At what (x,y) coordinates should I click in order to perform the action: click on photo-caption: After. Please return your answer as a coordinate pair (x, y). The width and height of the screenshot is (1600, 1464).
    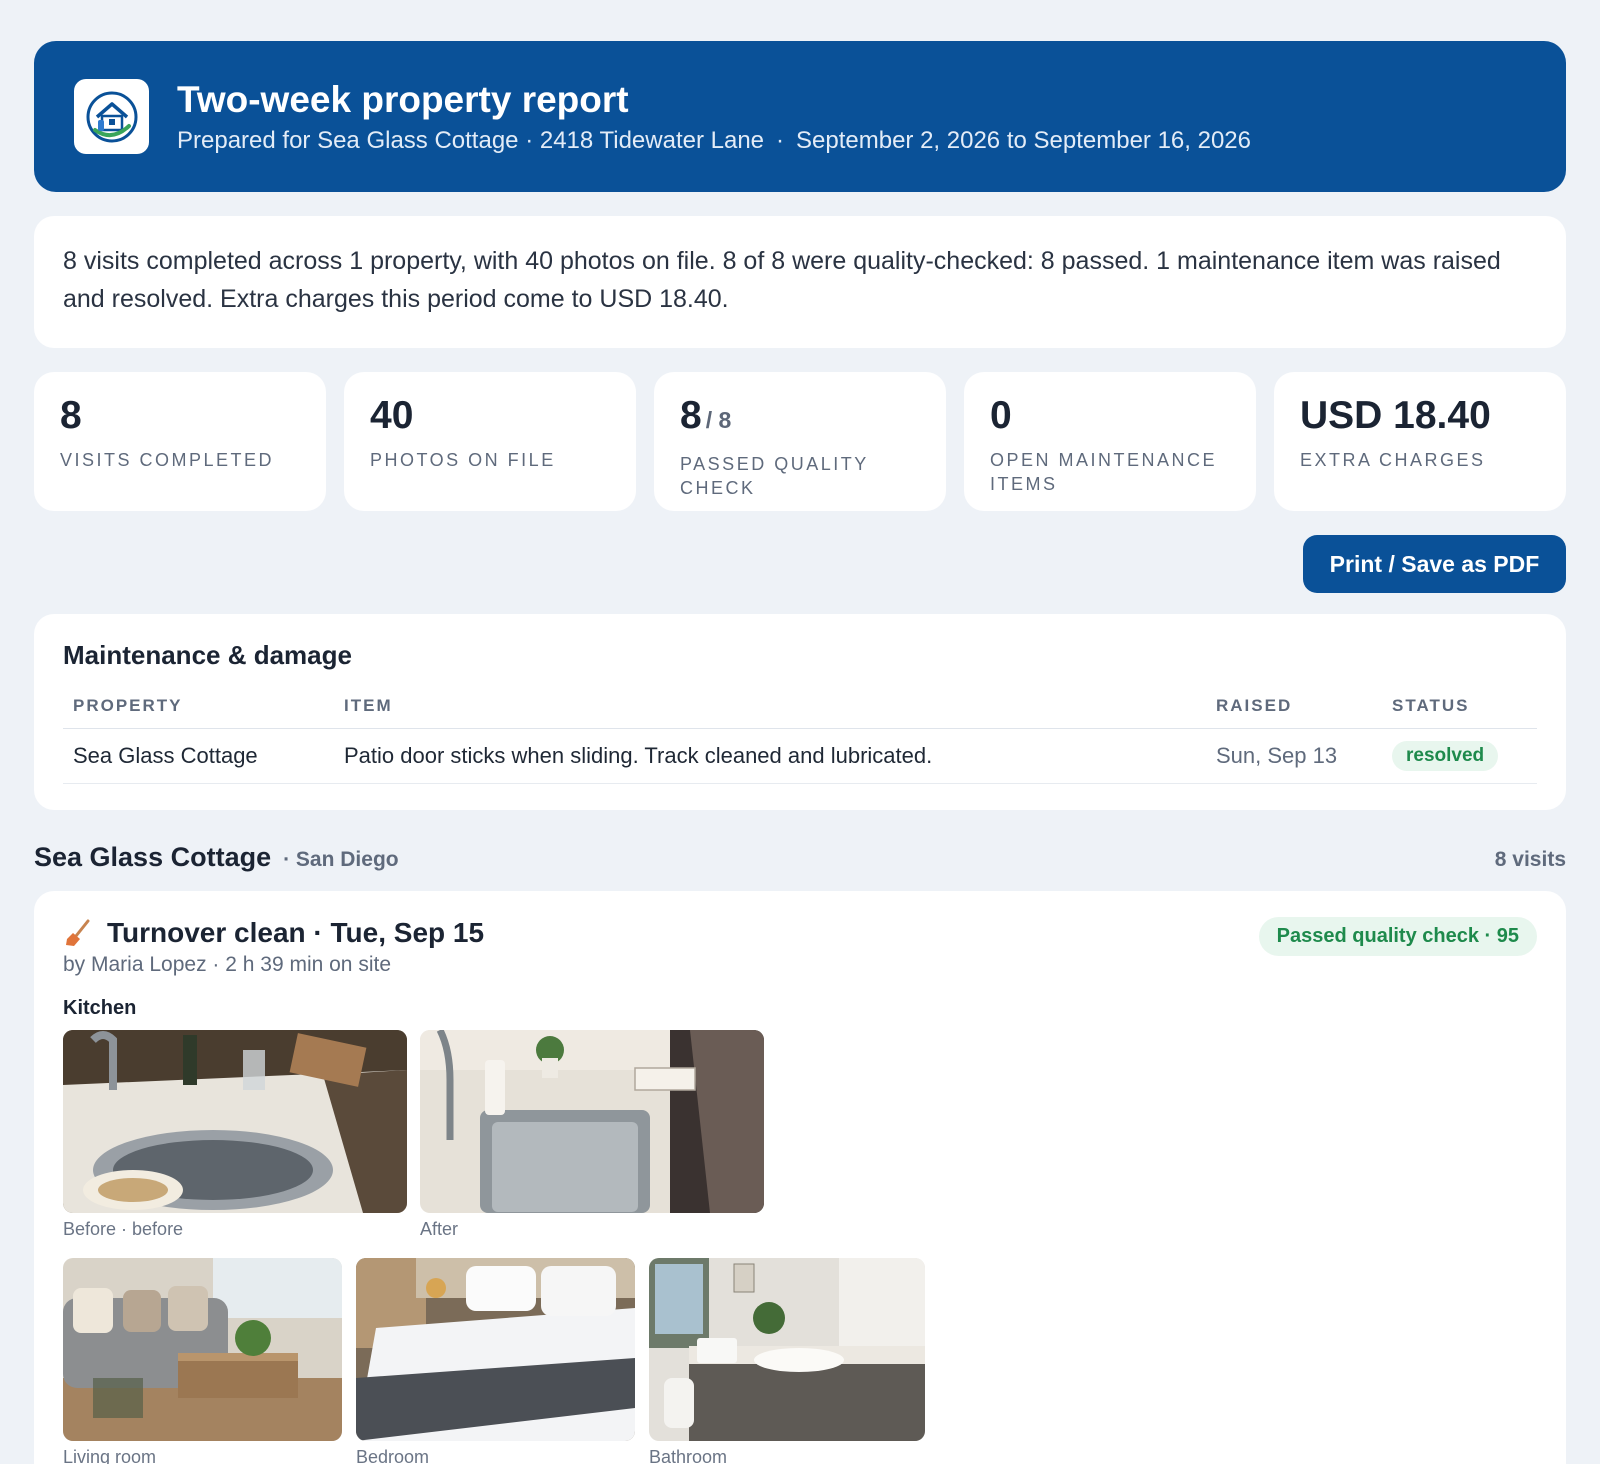
    Looking at the image, I should click on (439, 1229).